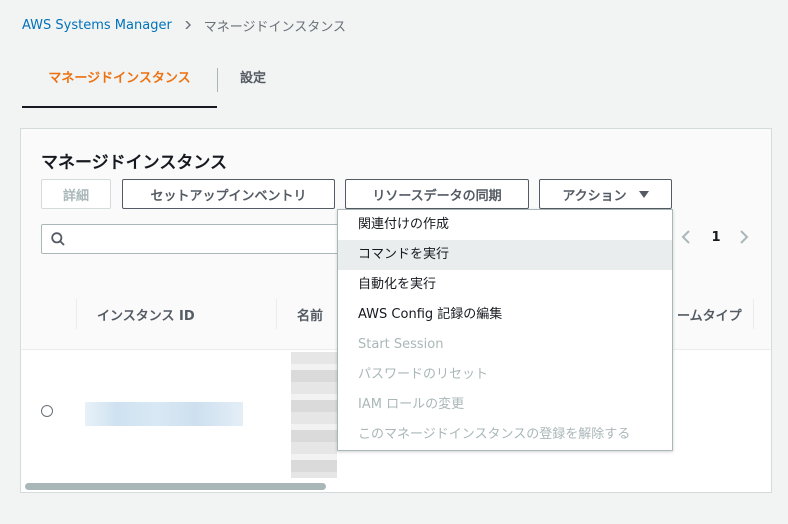 This screenshot has width=788, height=524. I want to click on menu-item-start-session: Start Session, so click(505, 345).